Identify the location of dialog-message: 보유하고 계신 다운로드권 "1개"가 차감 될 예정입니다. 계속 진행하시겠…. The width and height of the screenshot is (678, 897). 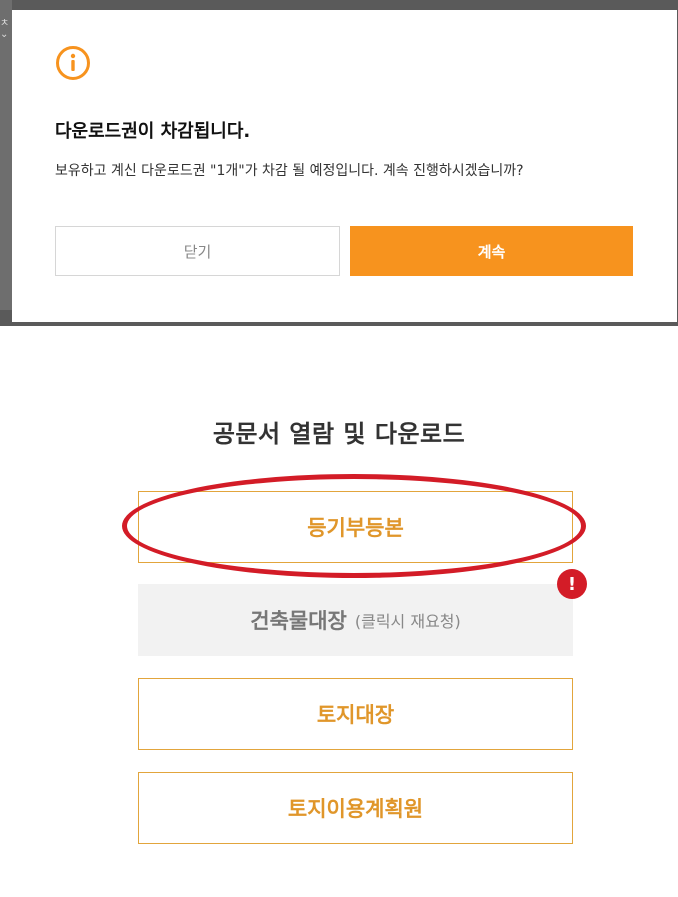
(289, 171).